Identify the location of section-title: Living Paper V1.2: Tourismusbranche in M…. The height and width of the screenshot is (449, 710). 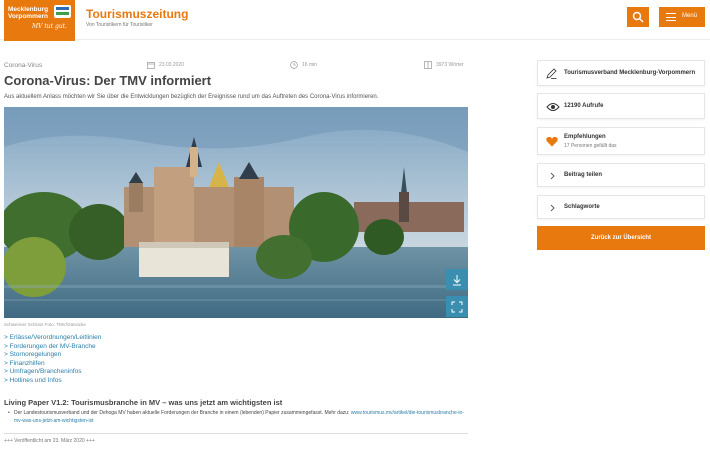
(143, 402).